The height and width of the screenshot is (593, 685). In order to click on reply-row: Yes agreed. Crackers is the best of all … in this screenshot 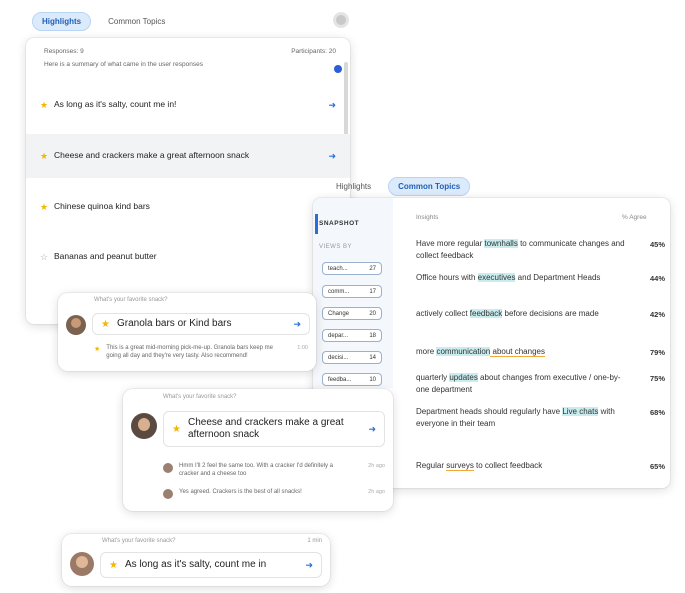, I will do `click(274, 494)`.